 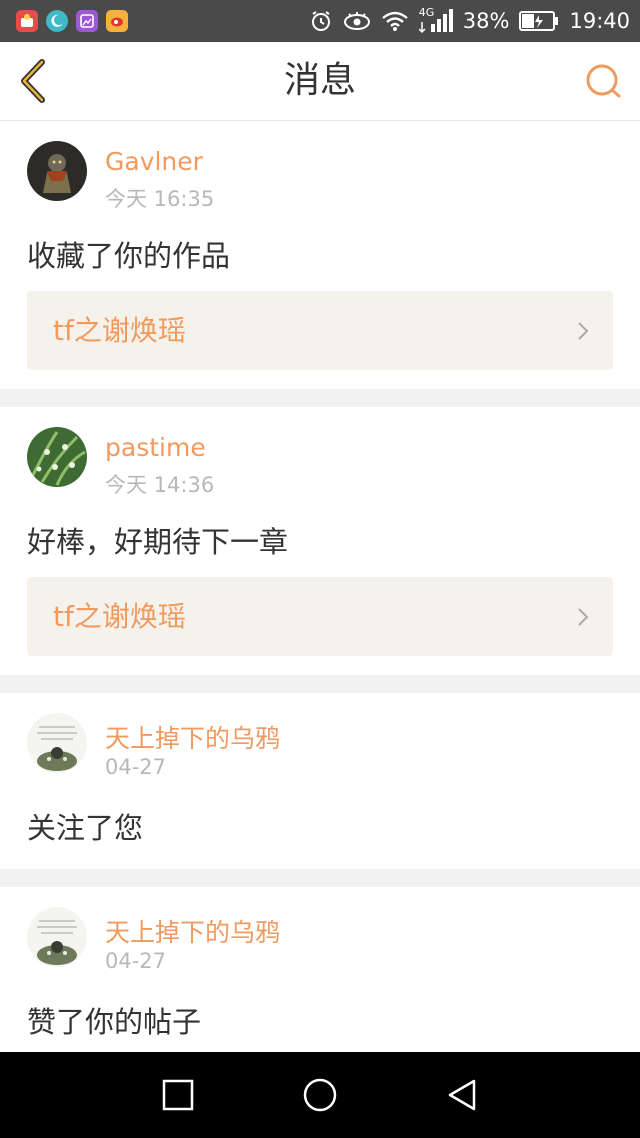 I want to click on triangle-back-icon, so click(x=462, y=1095).